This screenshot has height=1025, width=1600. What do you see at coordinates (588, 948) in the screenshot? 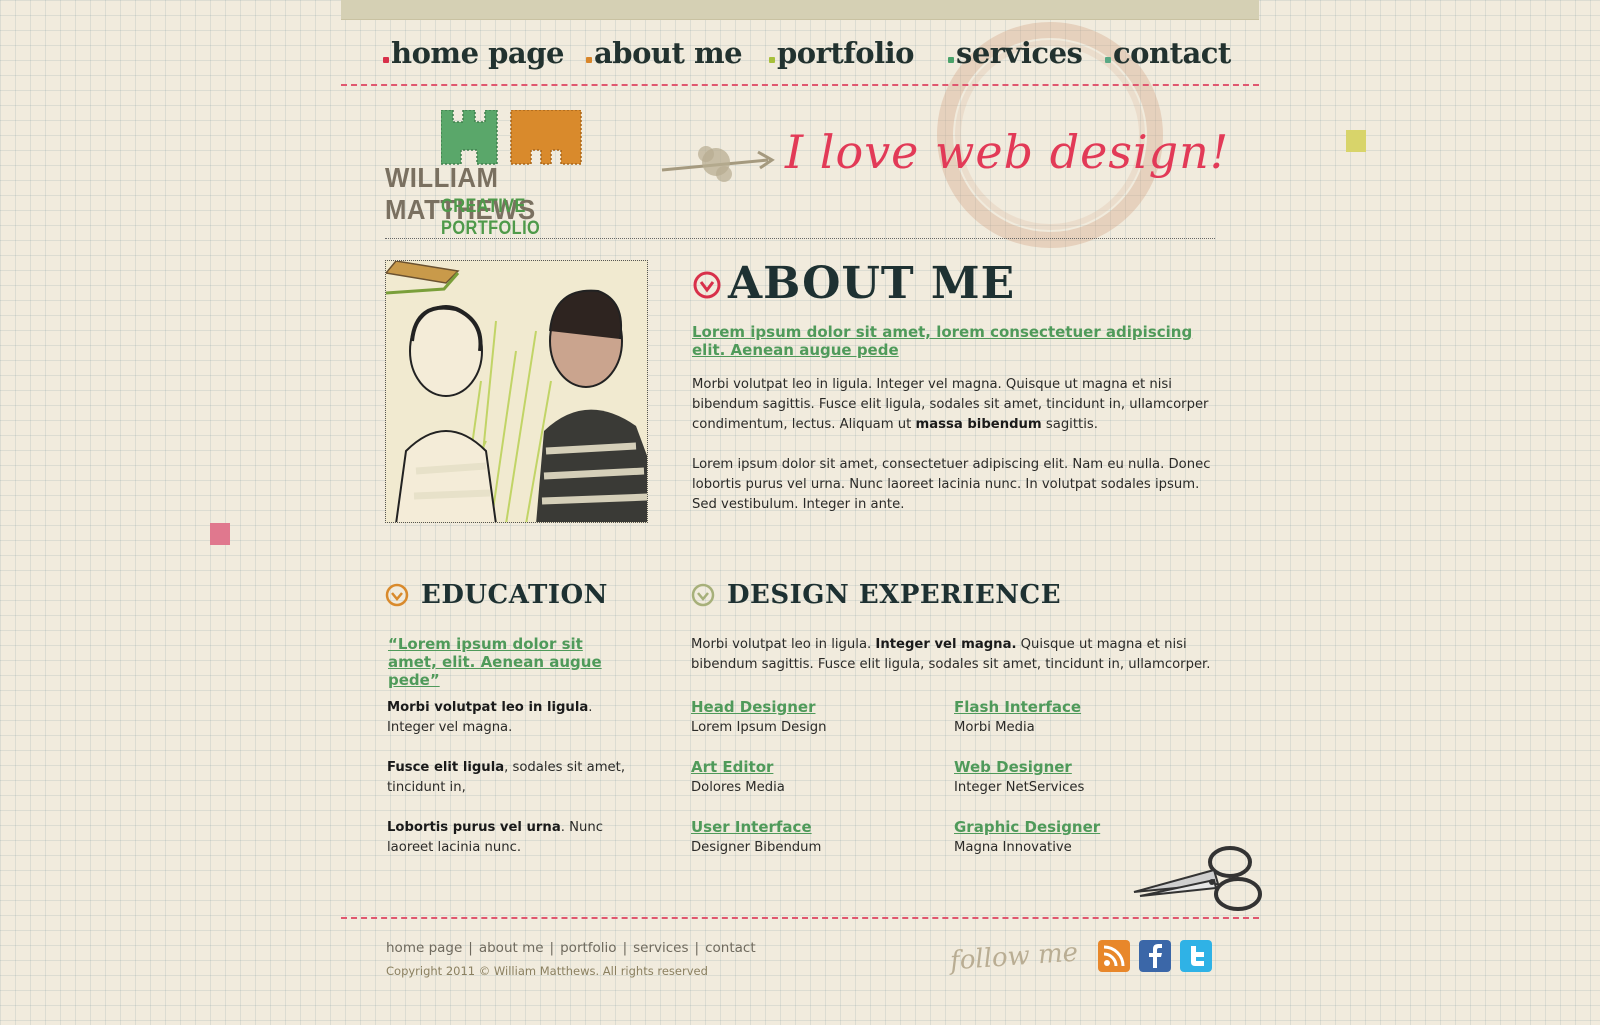
I see `footer-link-portfolio: portfolio` at bounding box center [588, 948].